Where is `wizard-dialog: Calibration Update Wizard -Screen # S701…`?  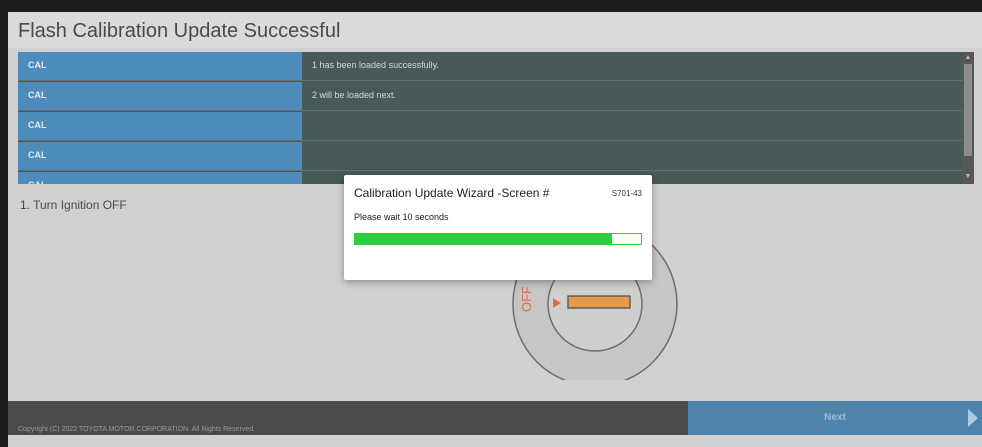 wizard-dialog: Calibration Update Wizard -Screen # S701… is located at coordinates (498, 227).